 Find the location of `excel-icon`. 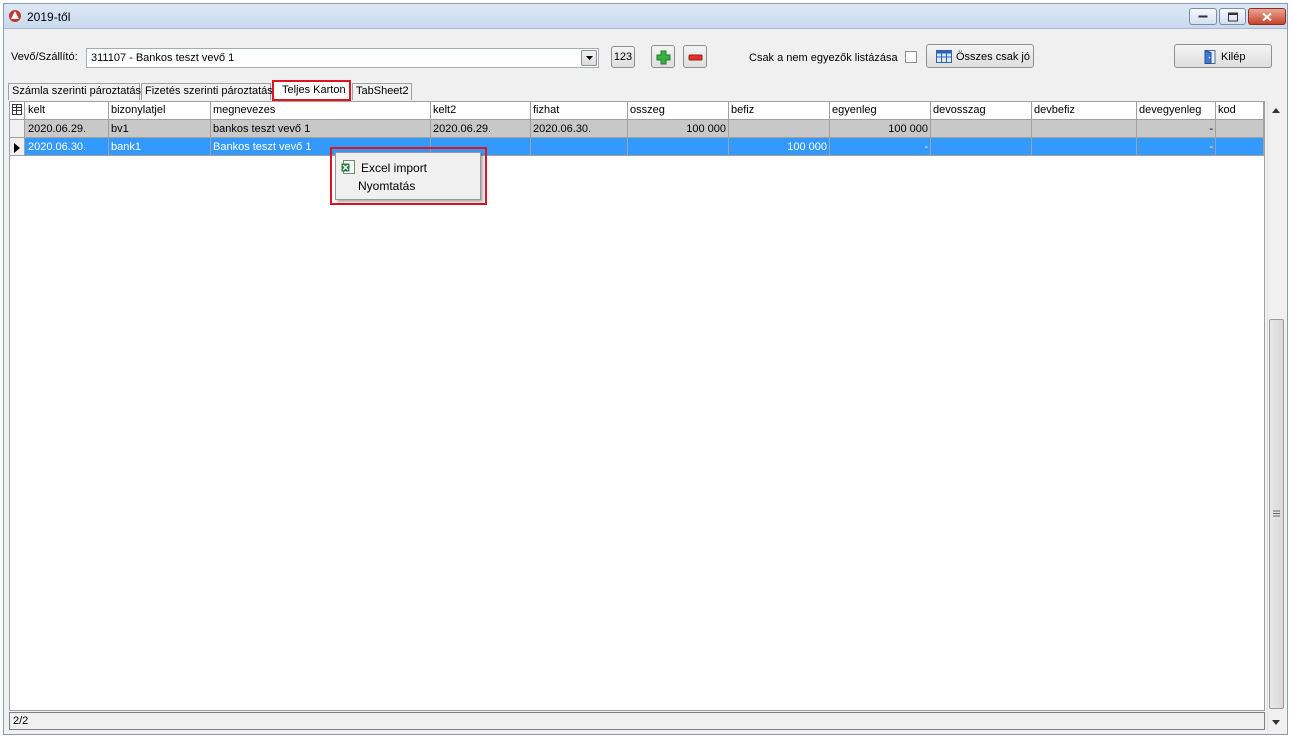

excel-icon is located at coordinates (348, 167).